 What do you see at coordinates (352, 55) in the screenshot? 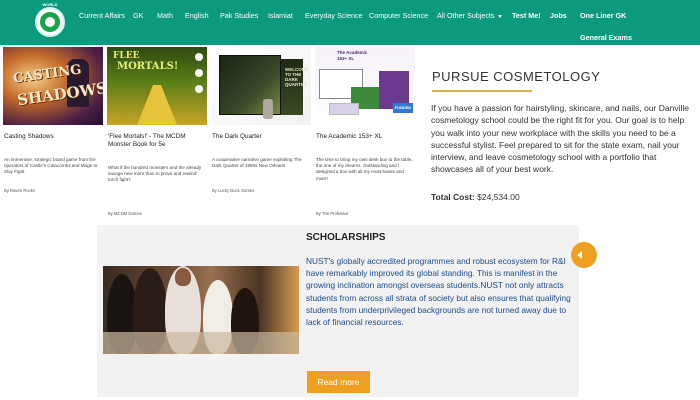
I see `card-art-label: The Academic 153+ XL` at bounding box center [352, 55].